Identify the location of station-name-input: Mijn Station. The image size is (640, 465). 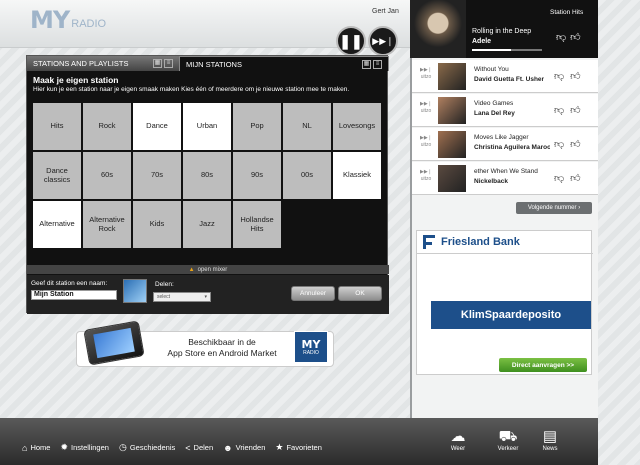
(74, 295).